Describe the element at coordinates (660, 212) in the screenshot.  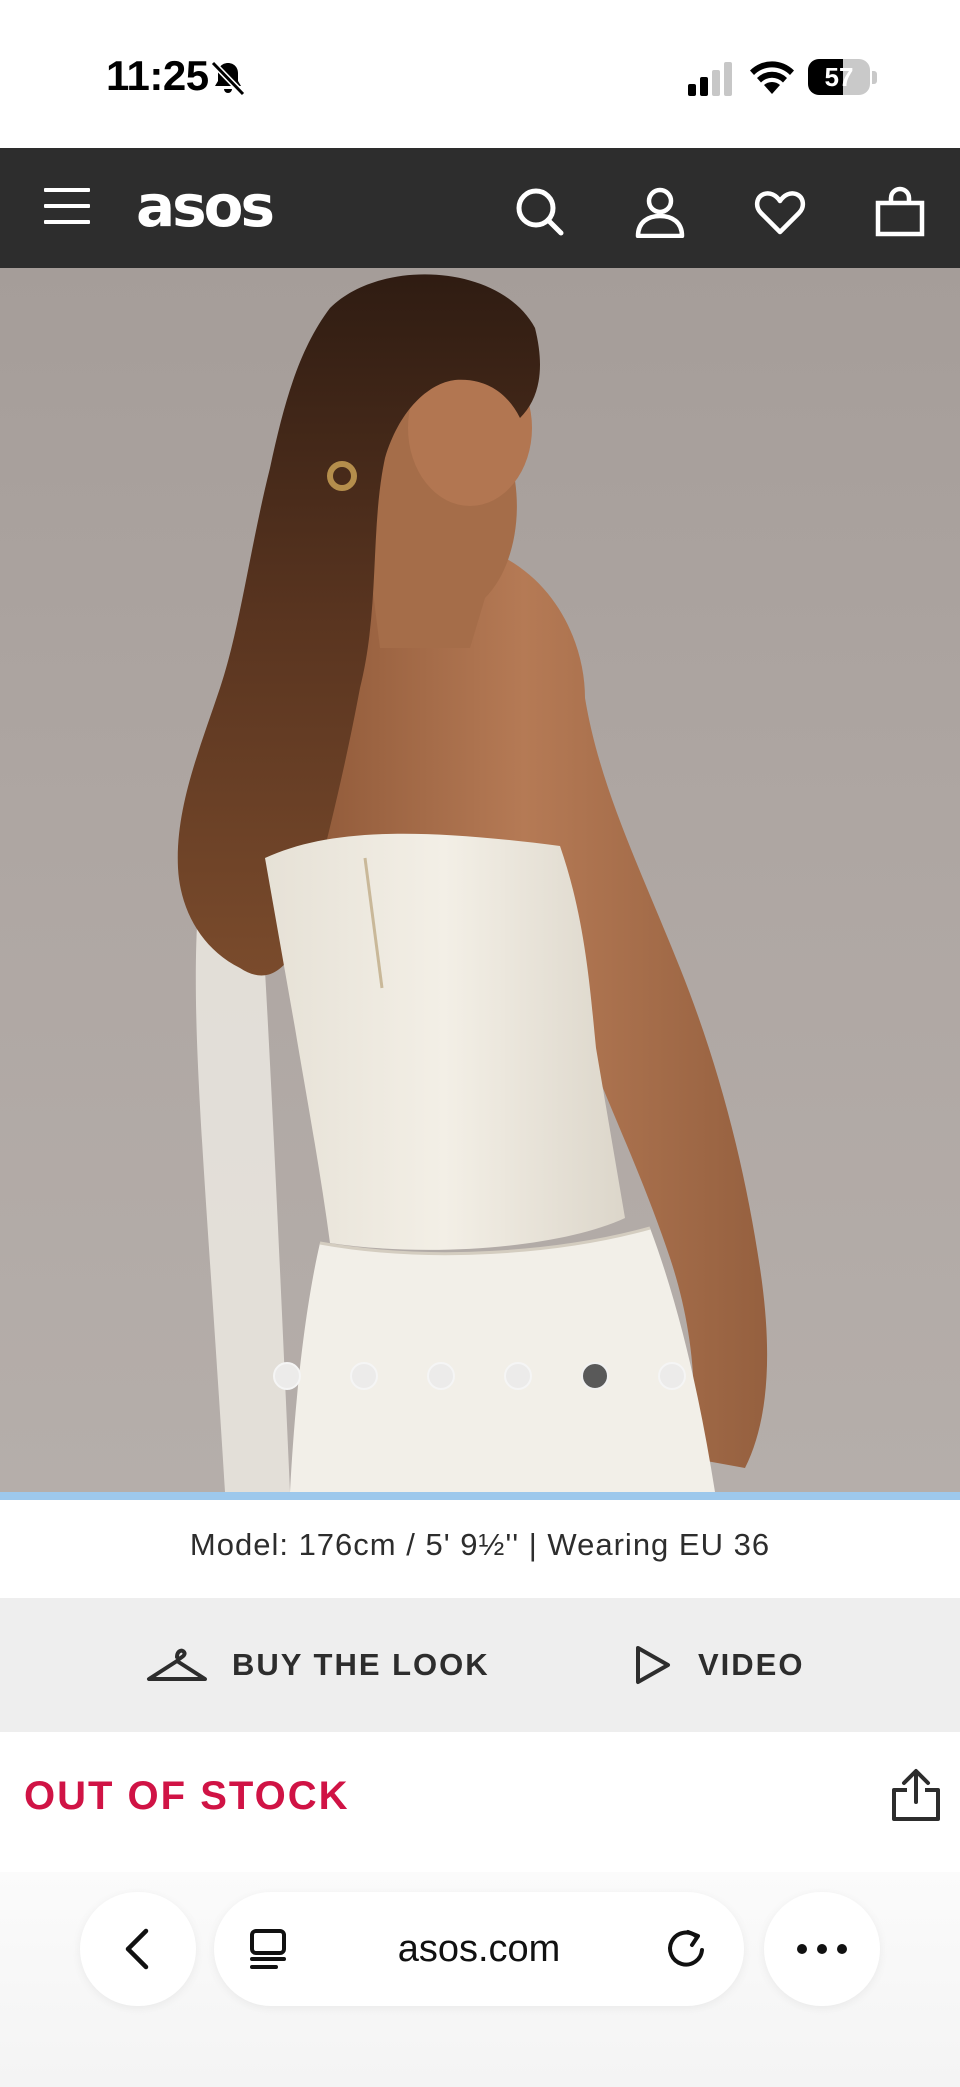
I see `account-icon` at that location.